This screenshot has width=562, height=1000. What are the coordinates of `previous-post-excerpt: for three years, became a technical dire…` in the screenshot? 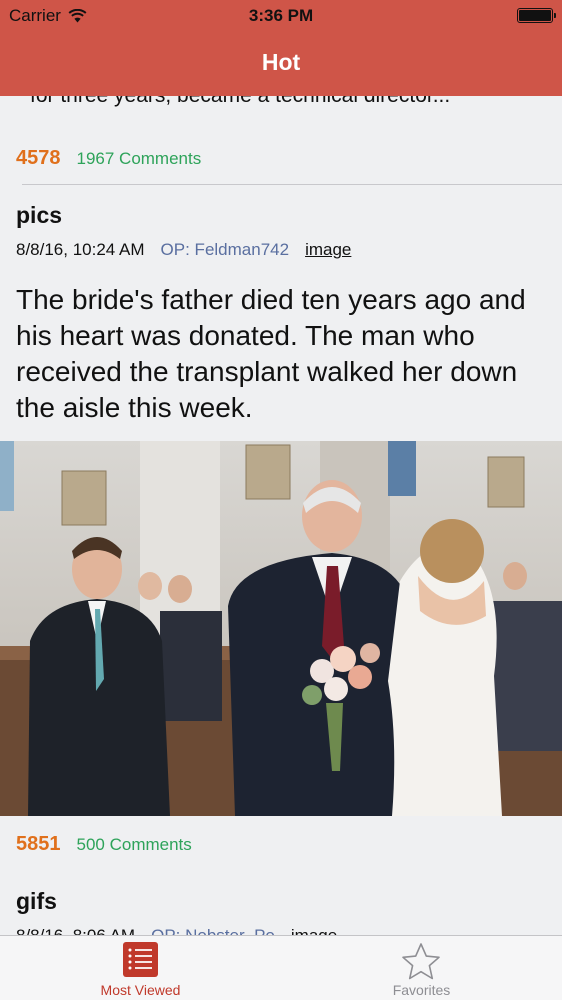 It's located at (240, 102).